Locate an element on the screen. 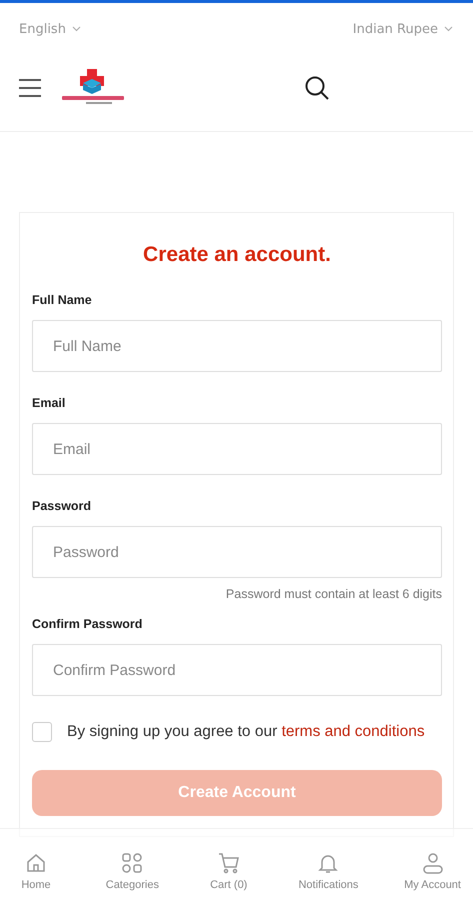  cart-icon is located at coordinates (228, 863).